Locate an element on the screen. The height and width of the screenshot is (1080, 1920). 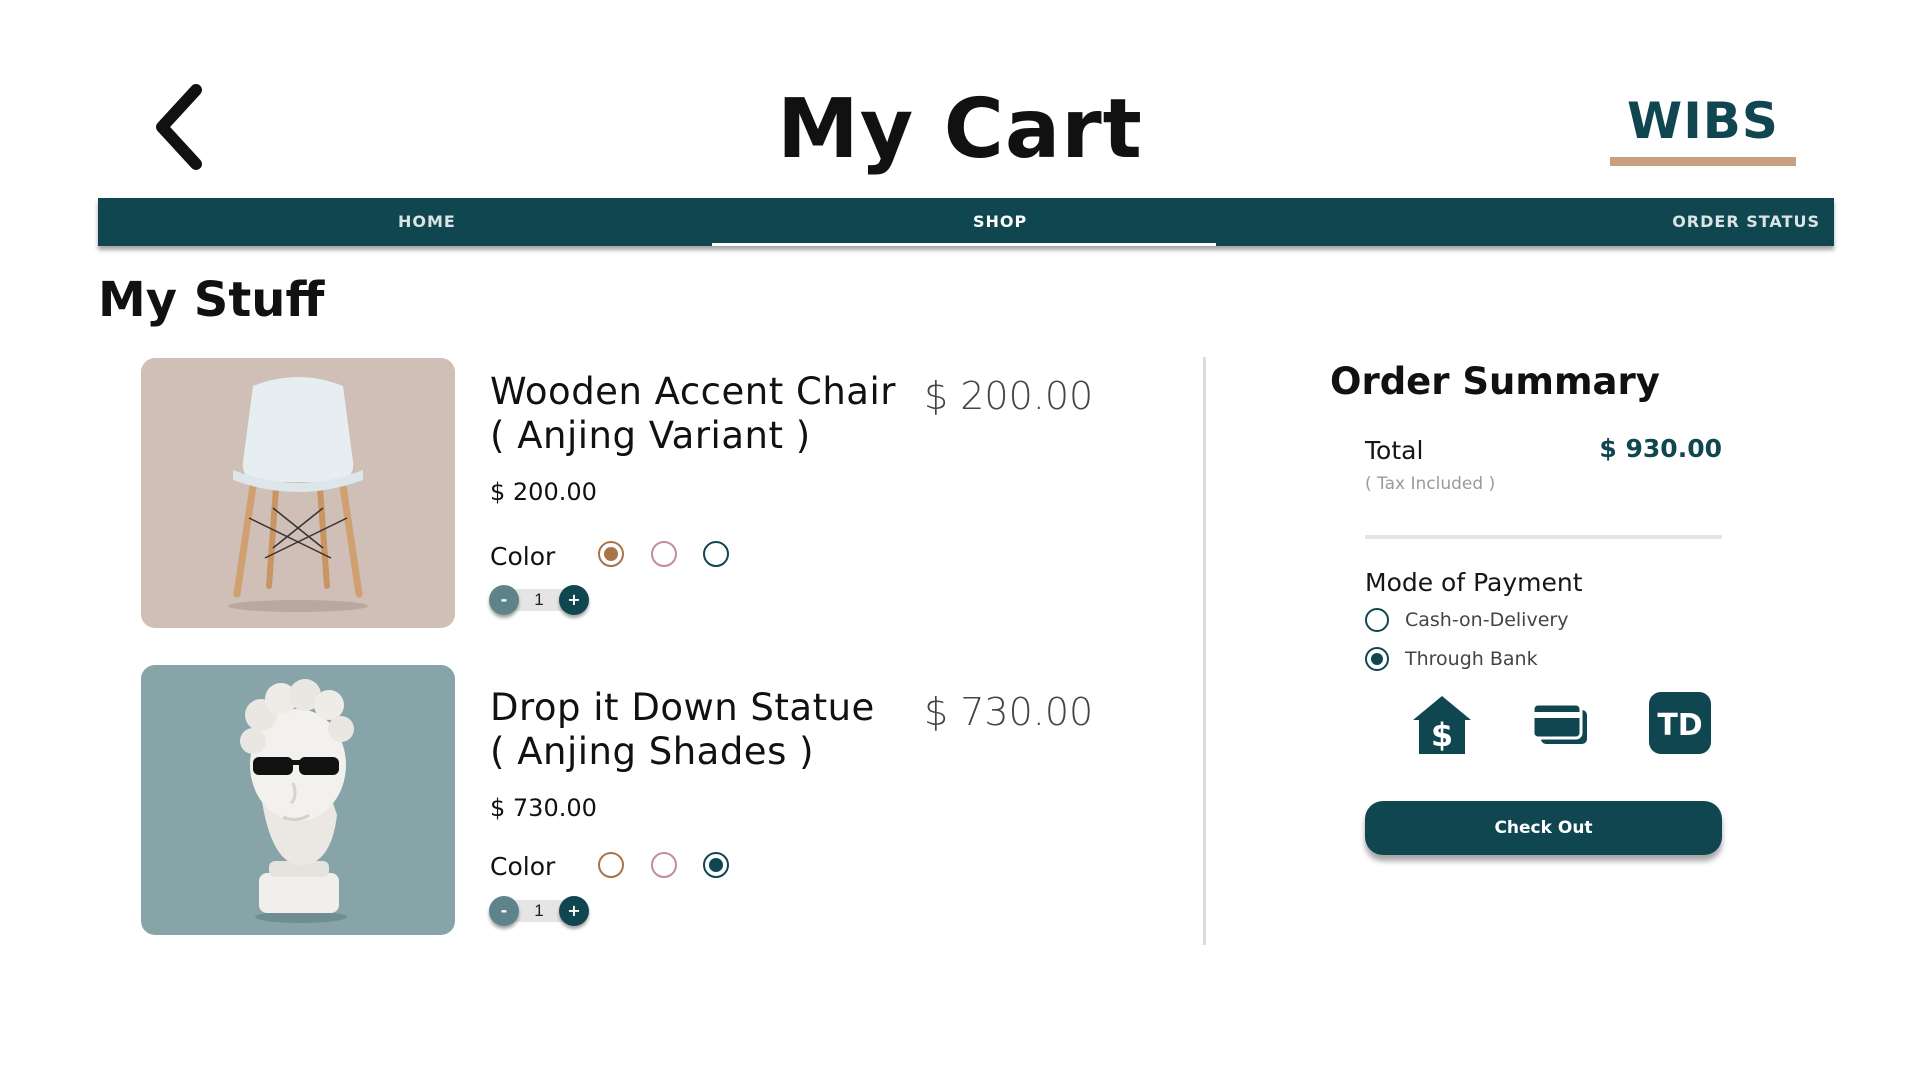
svg-text: TD is located at coordinates (1679, 725).